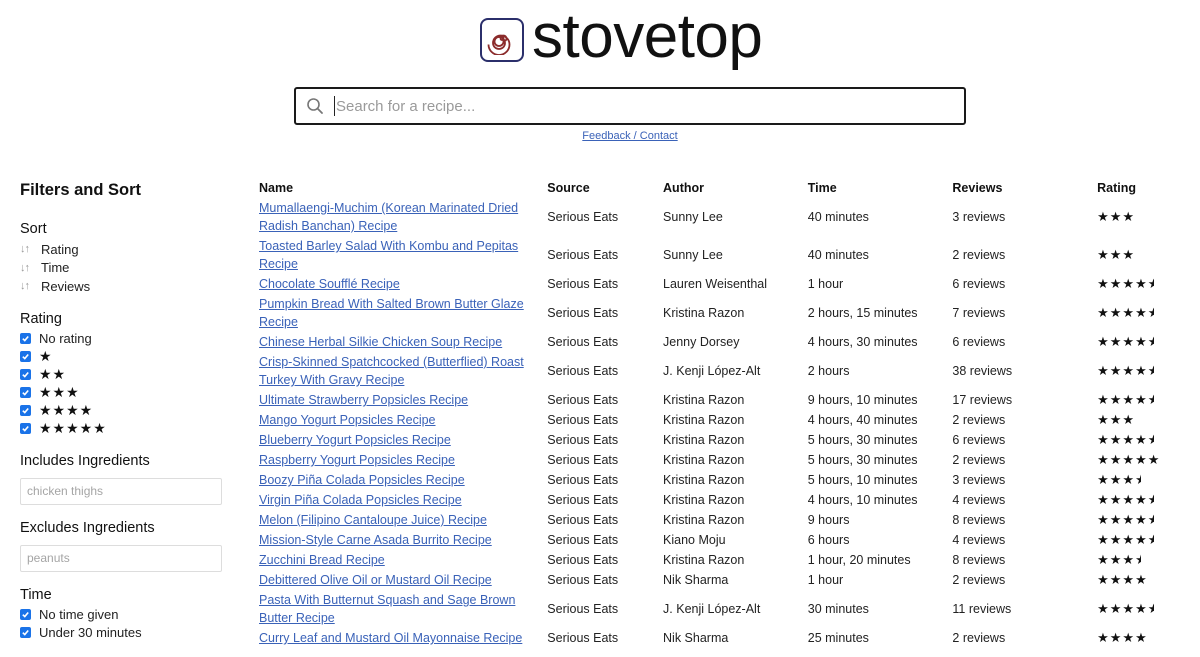 This screenshot has width=1200, height=657. Describe the element at coordinates (322, 560) in the screenshot. I see `recipe-link: Zucchini Bread Recipe` at that location.